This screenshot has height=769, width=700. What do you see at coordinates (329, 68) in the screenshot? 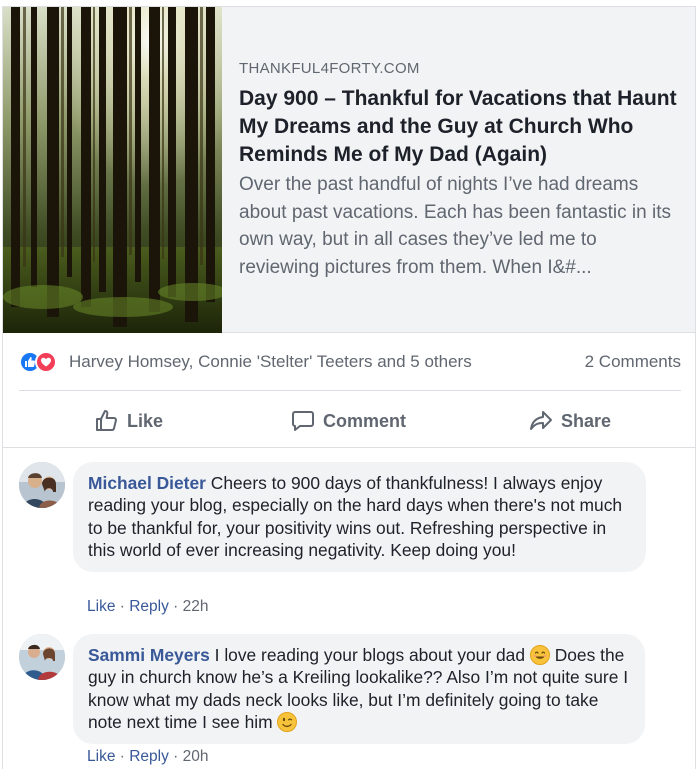
I see `link-domain: THANKFUL4FORTY.COM` at bounding box center [329, 68].